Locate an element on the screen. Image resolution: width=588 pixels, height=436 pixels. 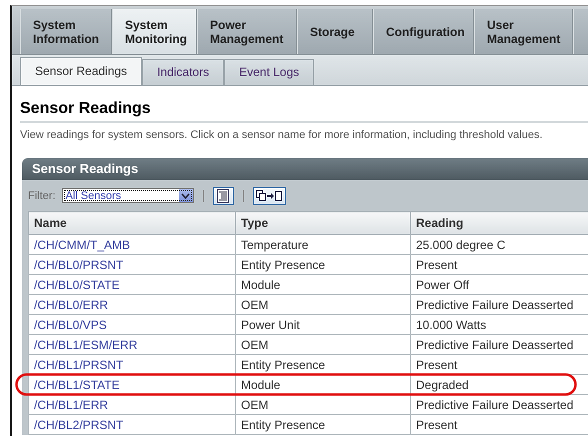
table-cell: Power Unit is located at coordinates (270, 325).